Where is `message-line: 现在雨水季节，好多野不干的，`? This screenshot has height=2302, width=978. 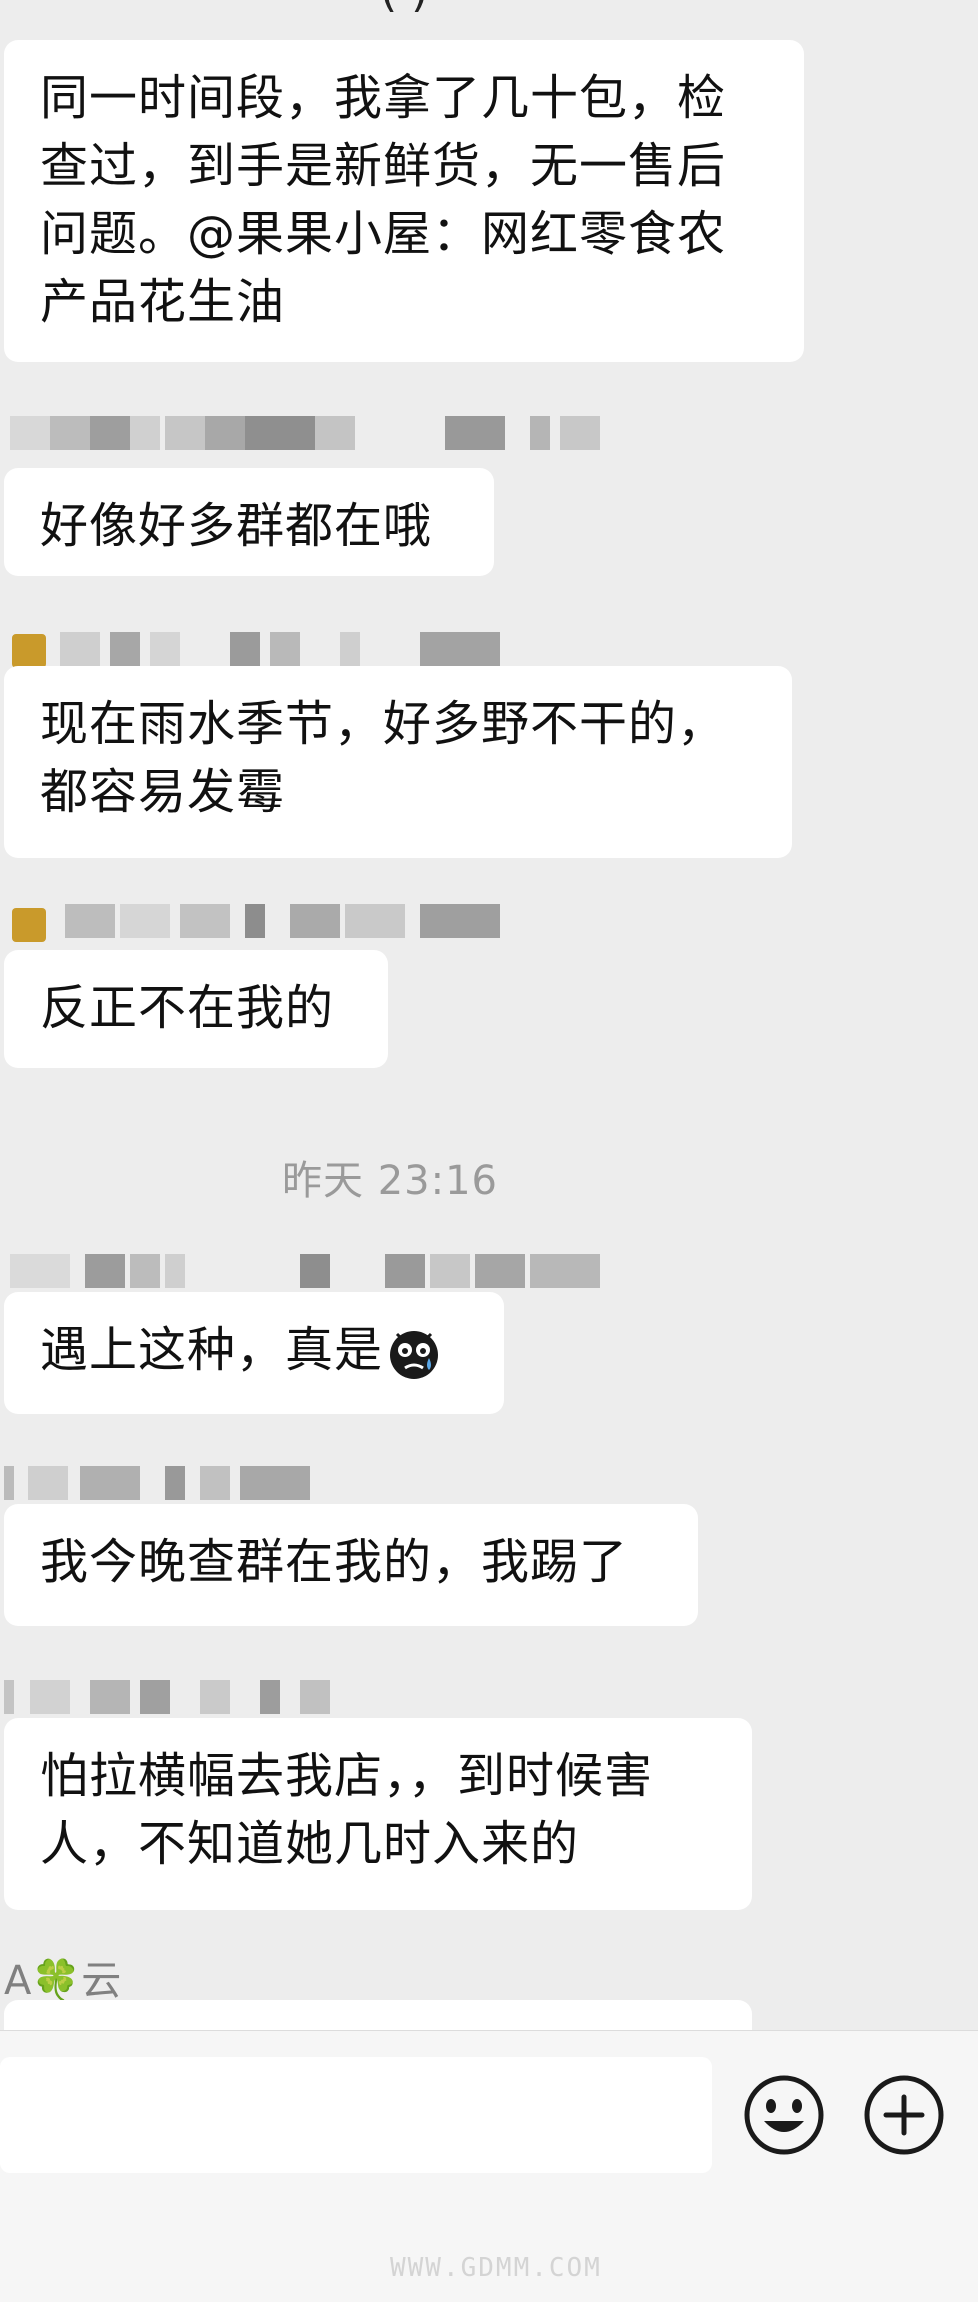
message-line: 现在雨水季节，好多野不干的， is located at coordinates (383, 724).